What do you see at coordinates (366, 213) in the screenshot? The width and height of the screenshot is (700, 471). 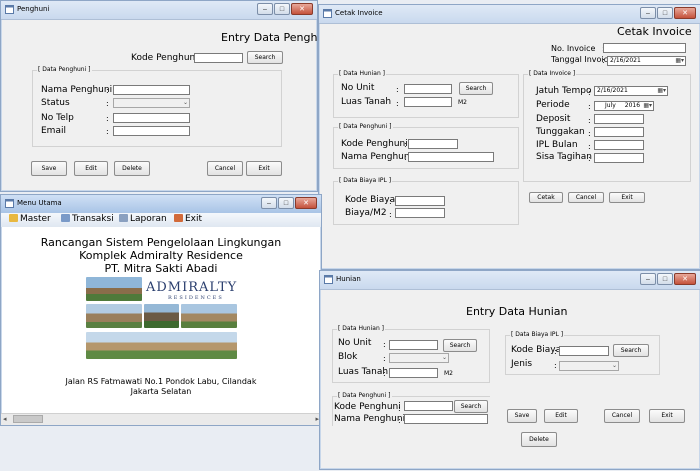 I see `biaya-m2-label: Biaya/M2` at bounding box center [366, 213].